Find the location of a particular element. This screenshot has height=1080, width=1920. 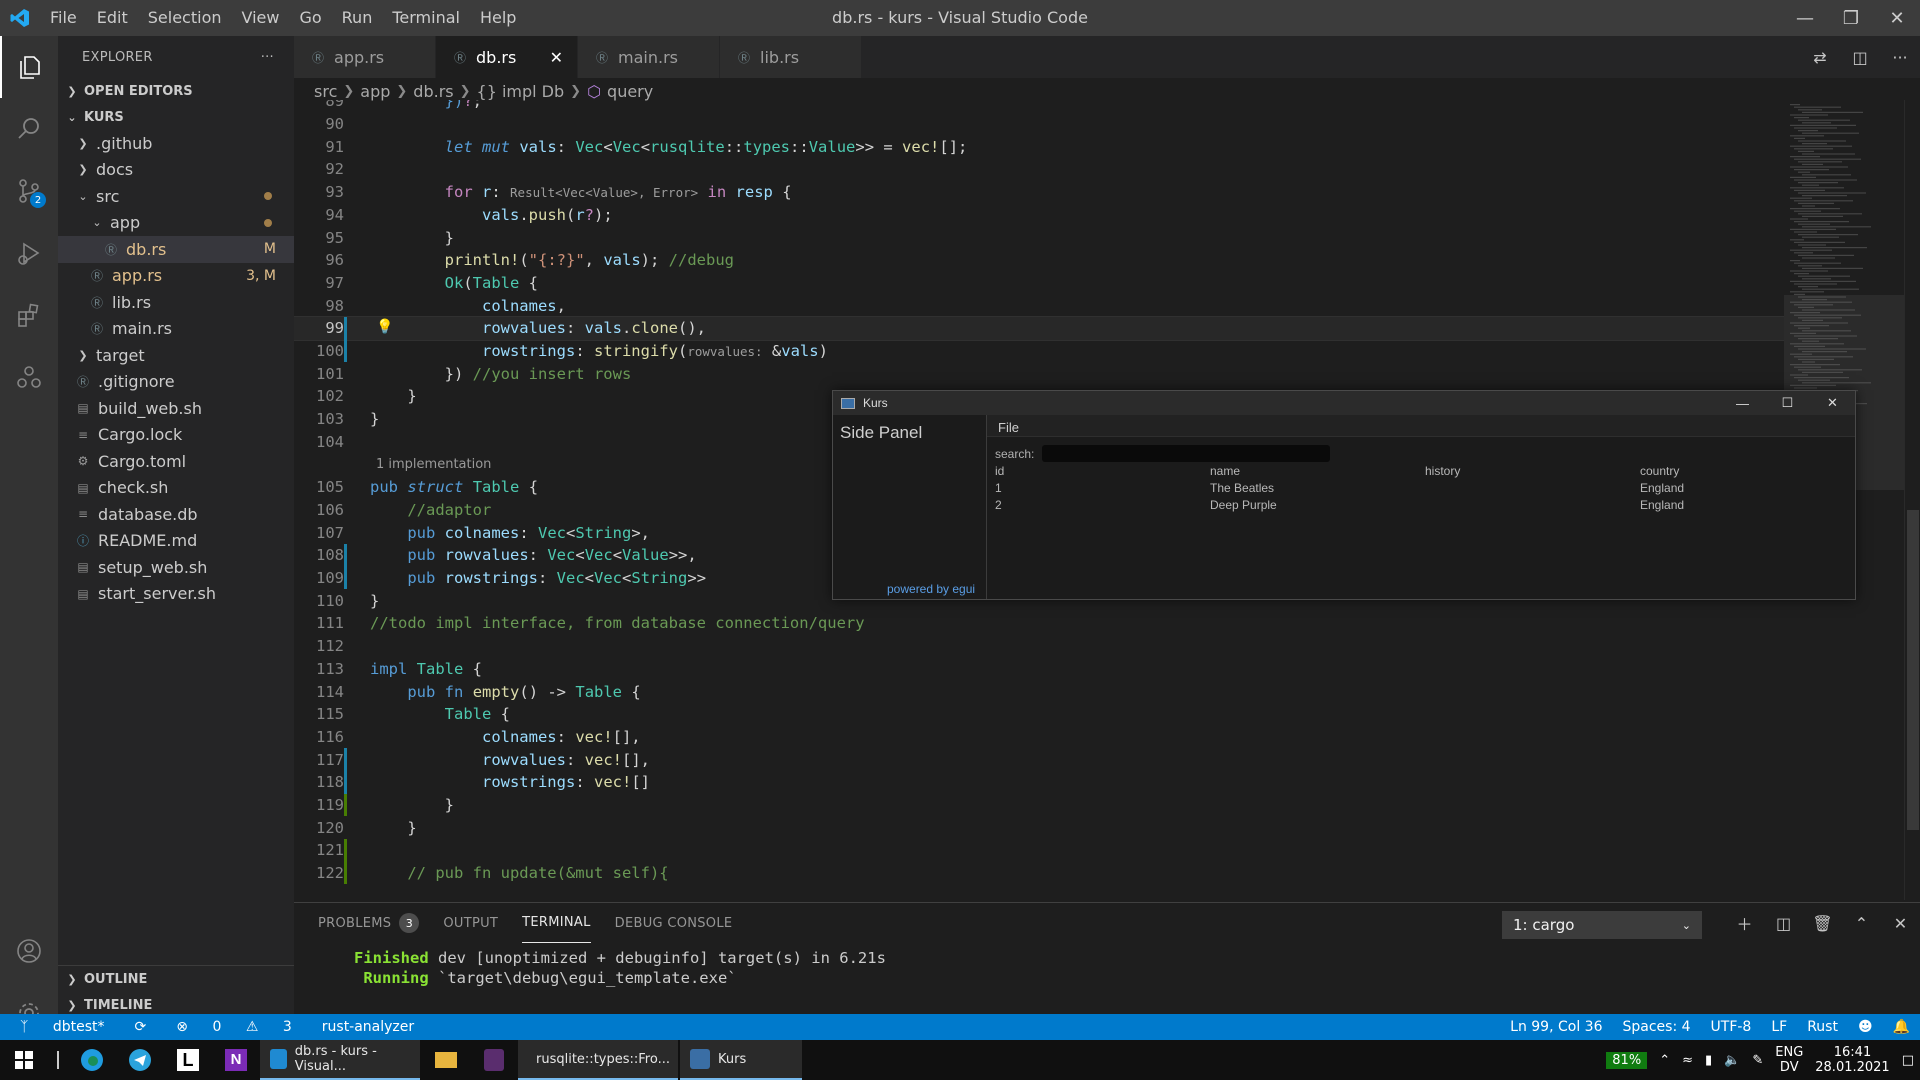

edge-browser-icon is located at coordinates (92, 1060).